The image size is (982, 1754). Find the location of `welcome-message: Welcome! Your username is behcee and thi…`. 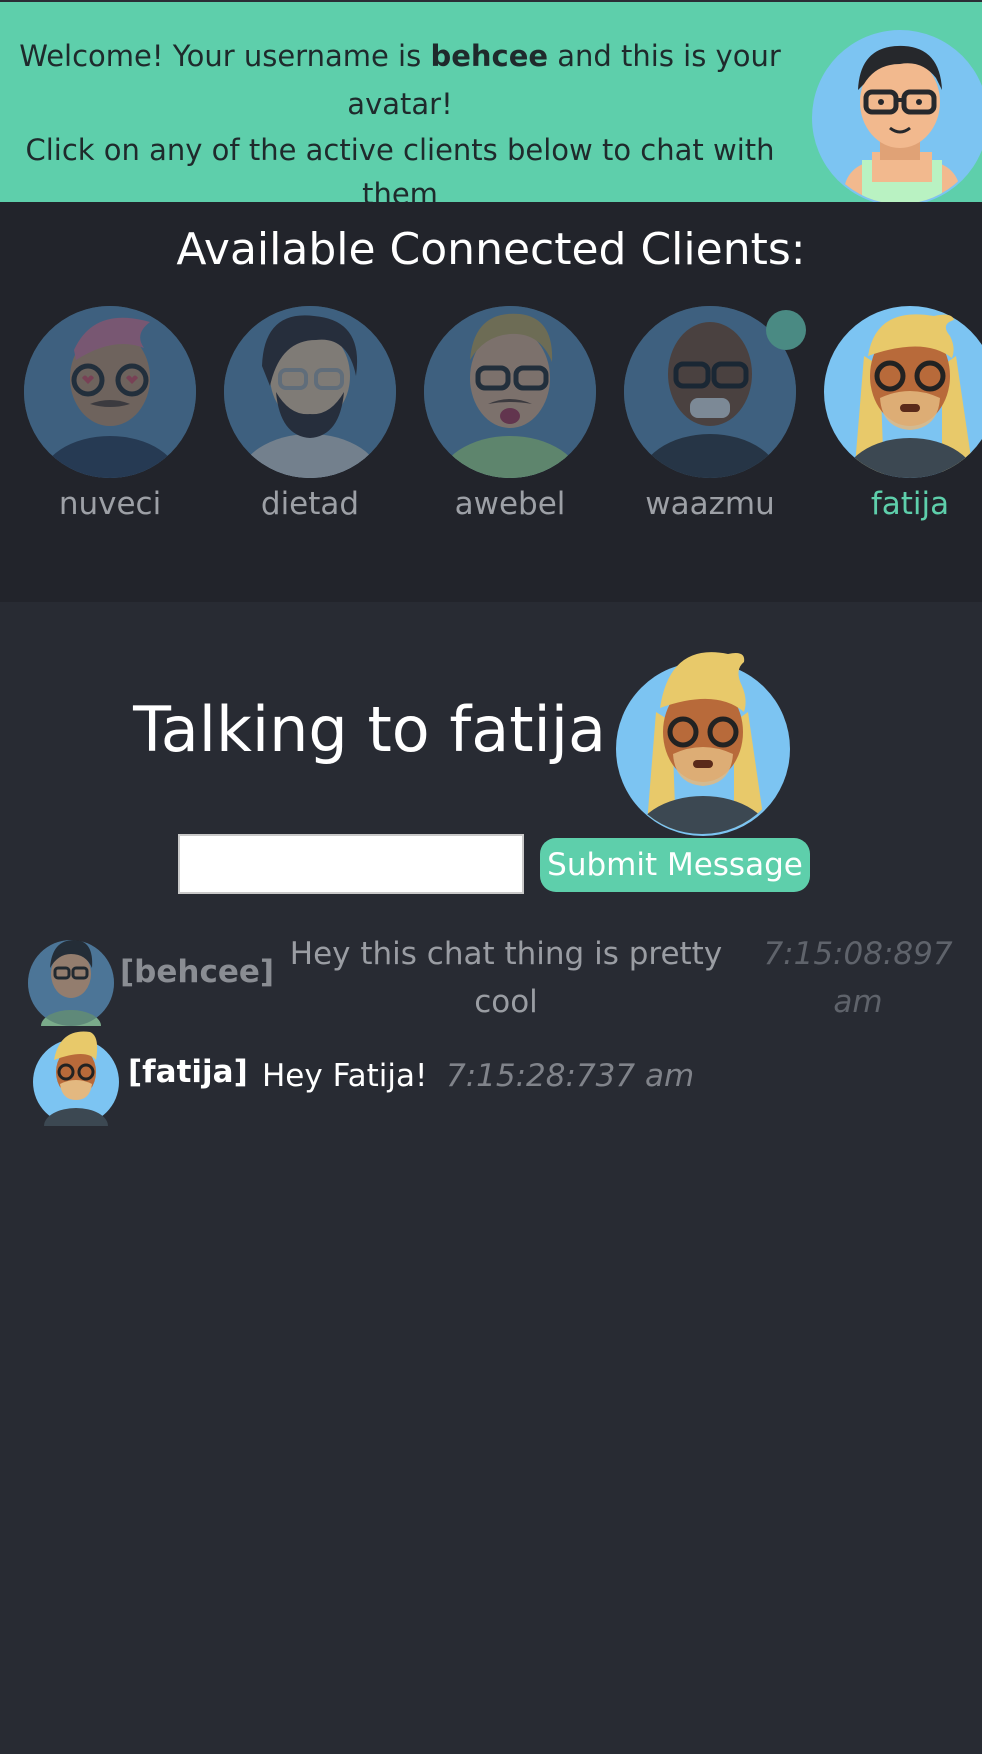

welcome-message: Welcome! Your username is behcee and thi… is located at coordinates (400, 117).